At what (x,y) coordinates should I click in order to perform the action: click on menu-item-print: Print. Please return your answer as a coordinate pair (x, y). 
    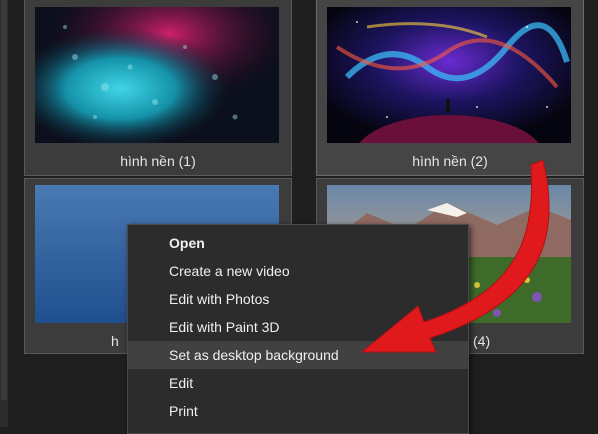
    Looking at the image, I should click on (298, 411).